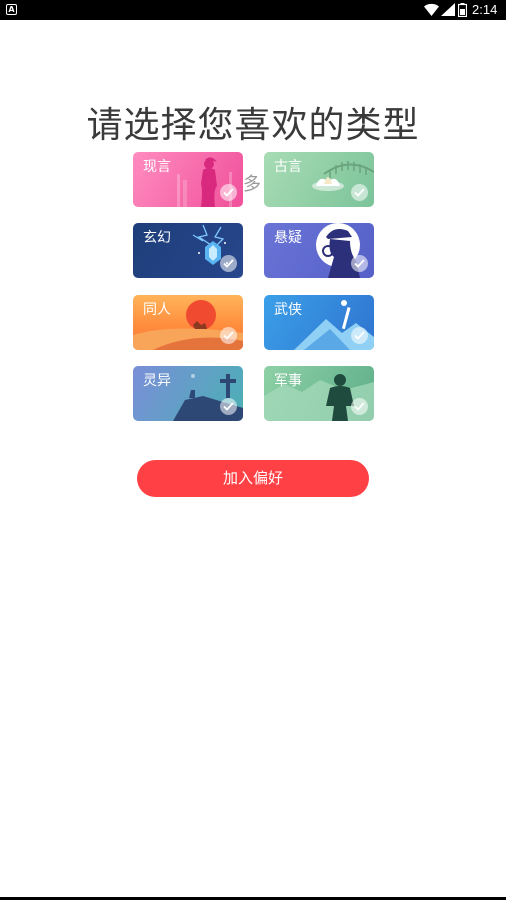 This screenshot has height=900, width=506. Describe the element at coordinates (319, 393) in the screenshot. I see `category-card-junshi: 军事` at that location.